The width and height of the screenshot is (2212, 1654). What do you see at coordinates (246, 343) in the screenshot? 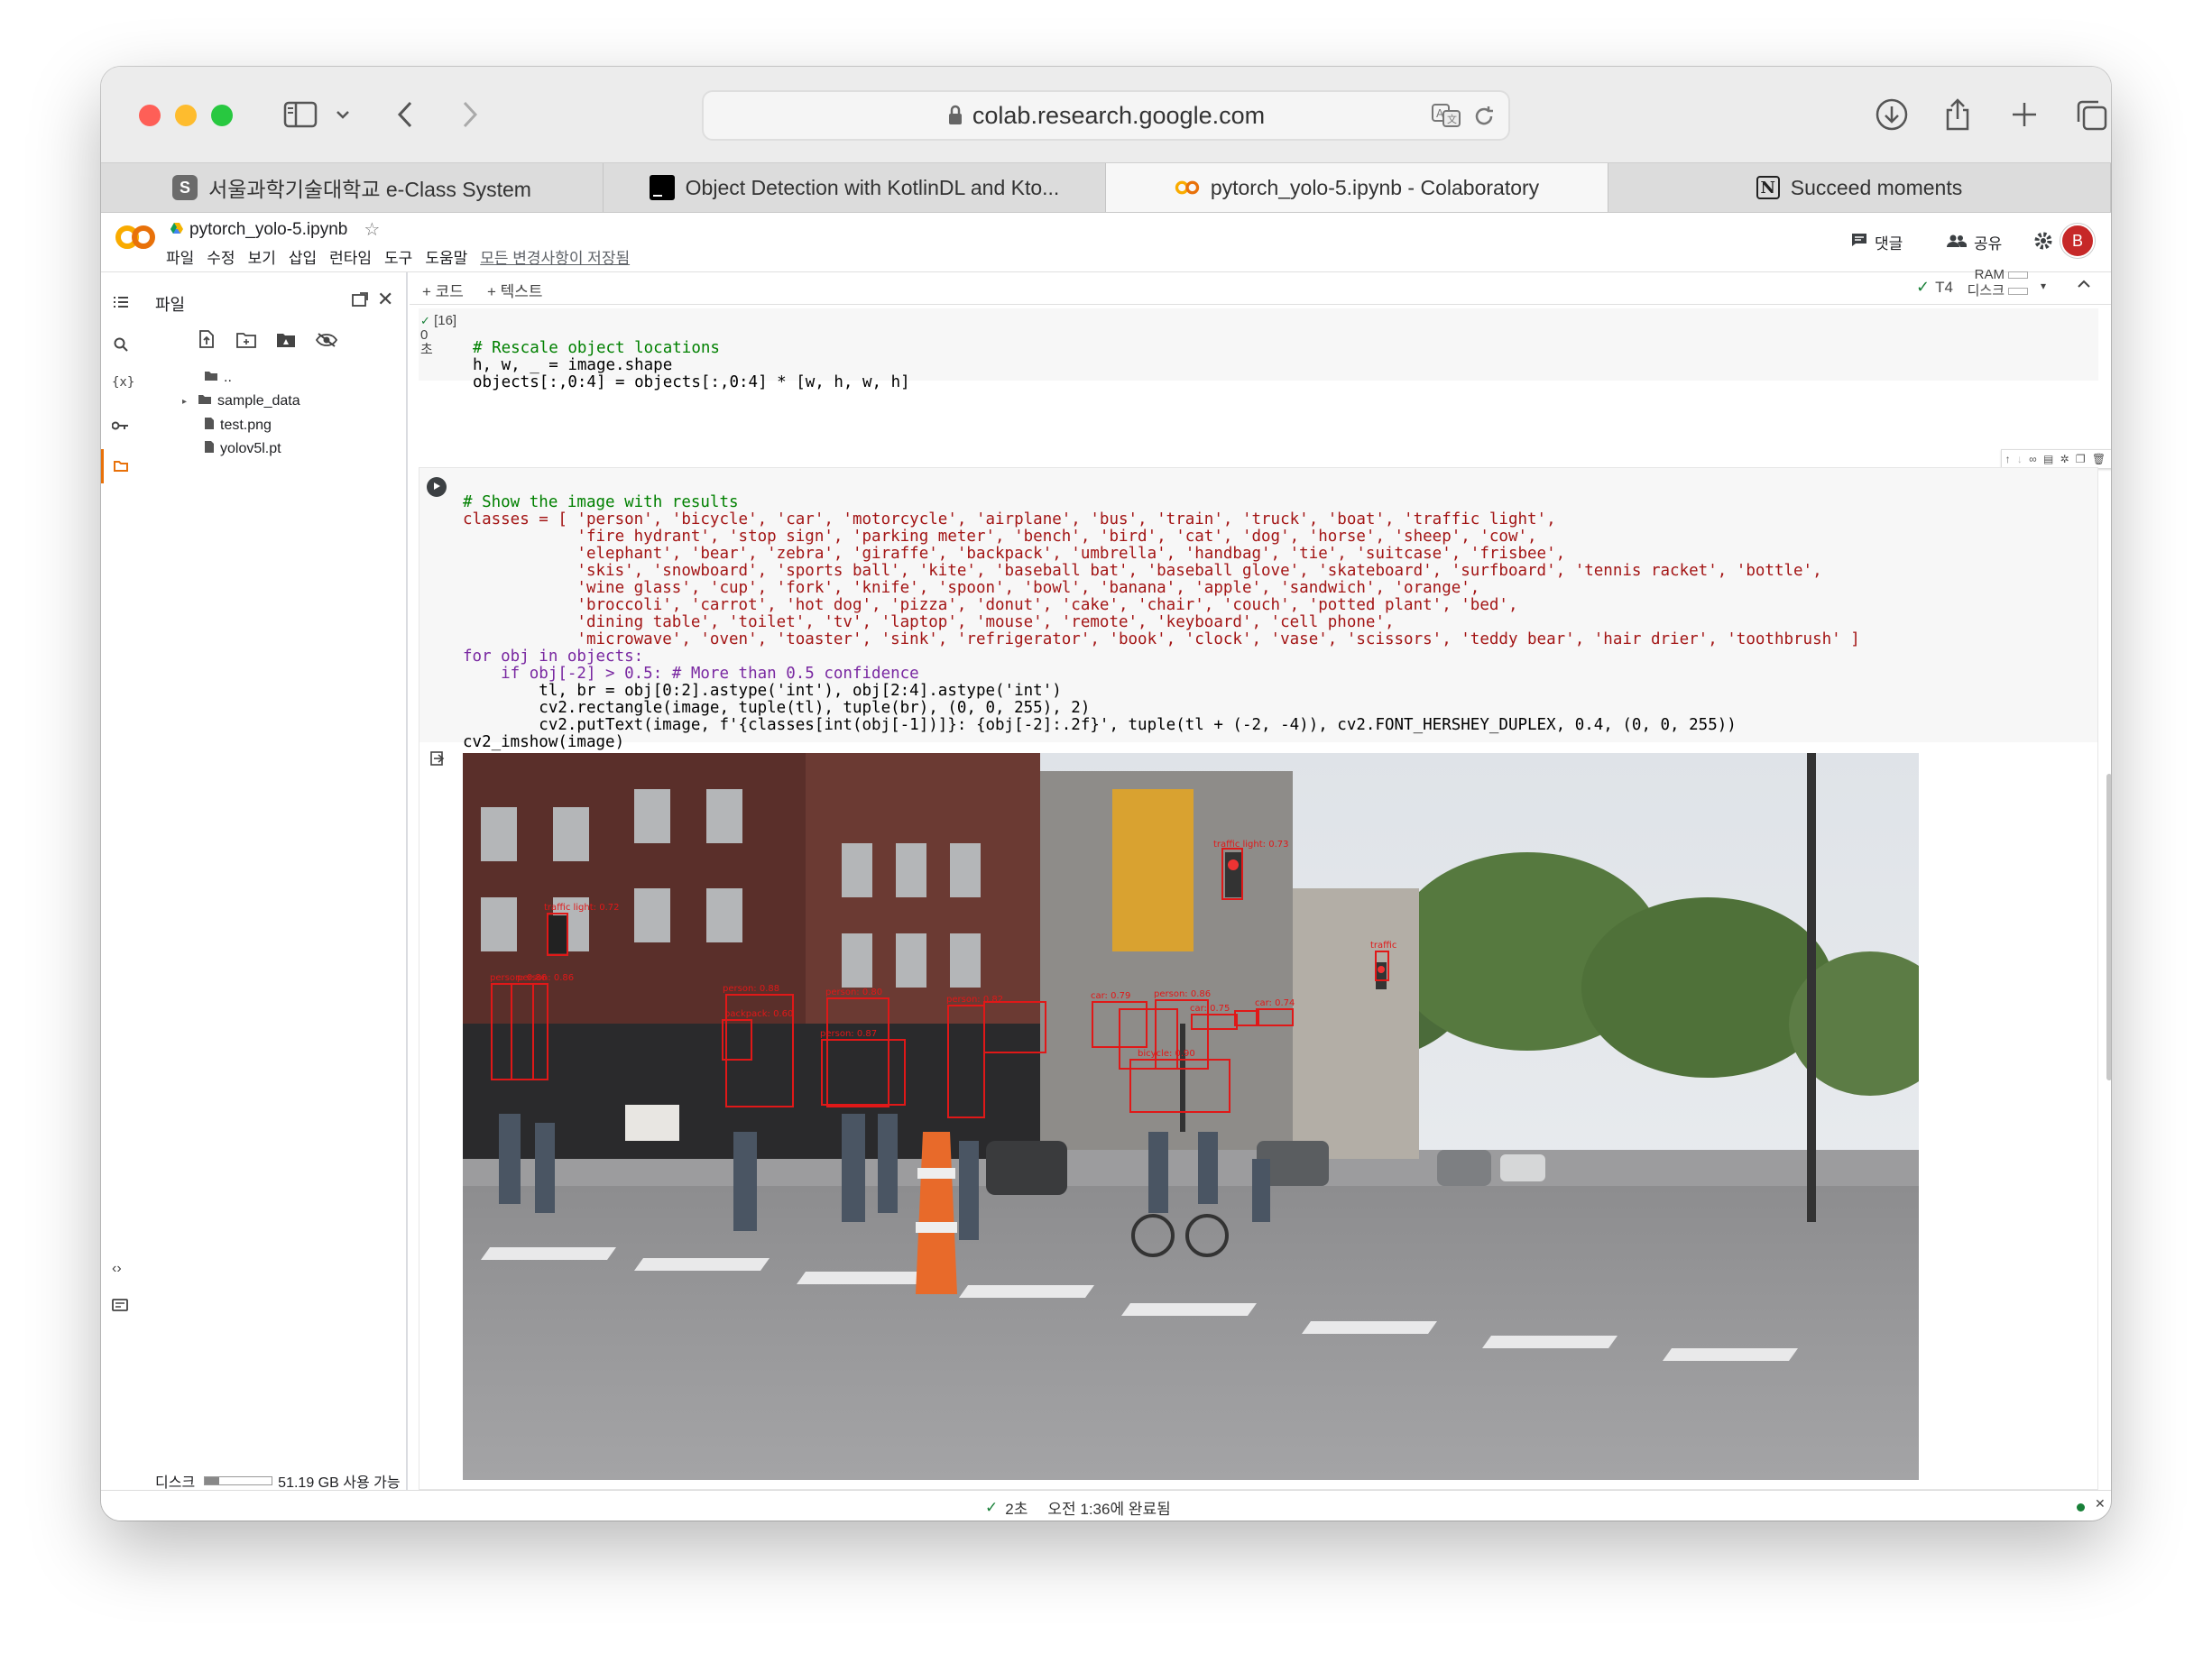
I see `new-folder-icon` at bounding box center [246, 343].